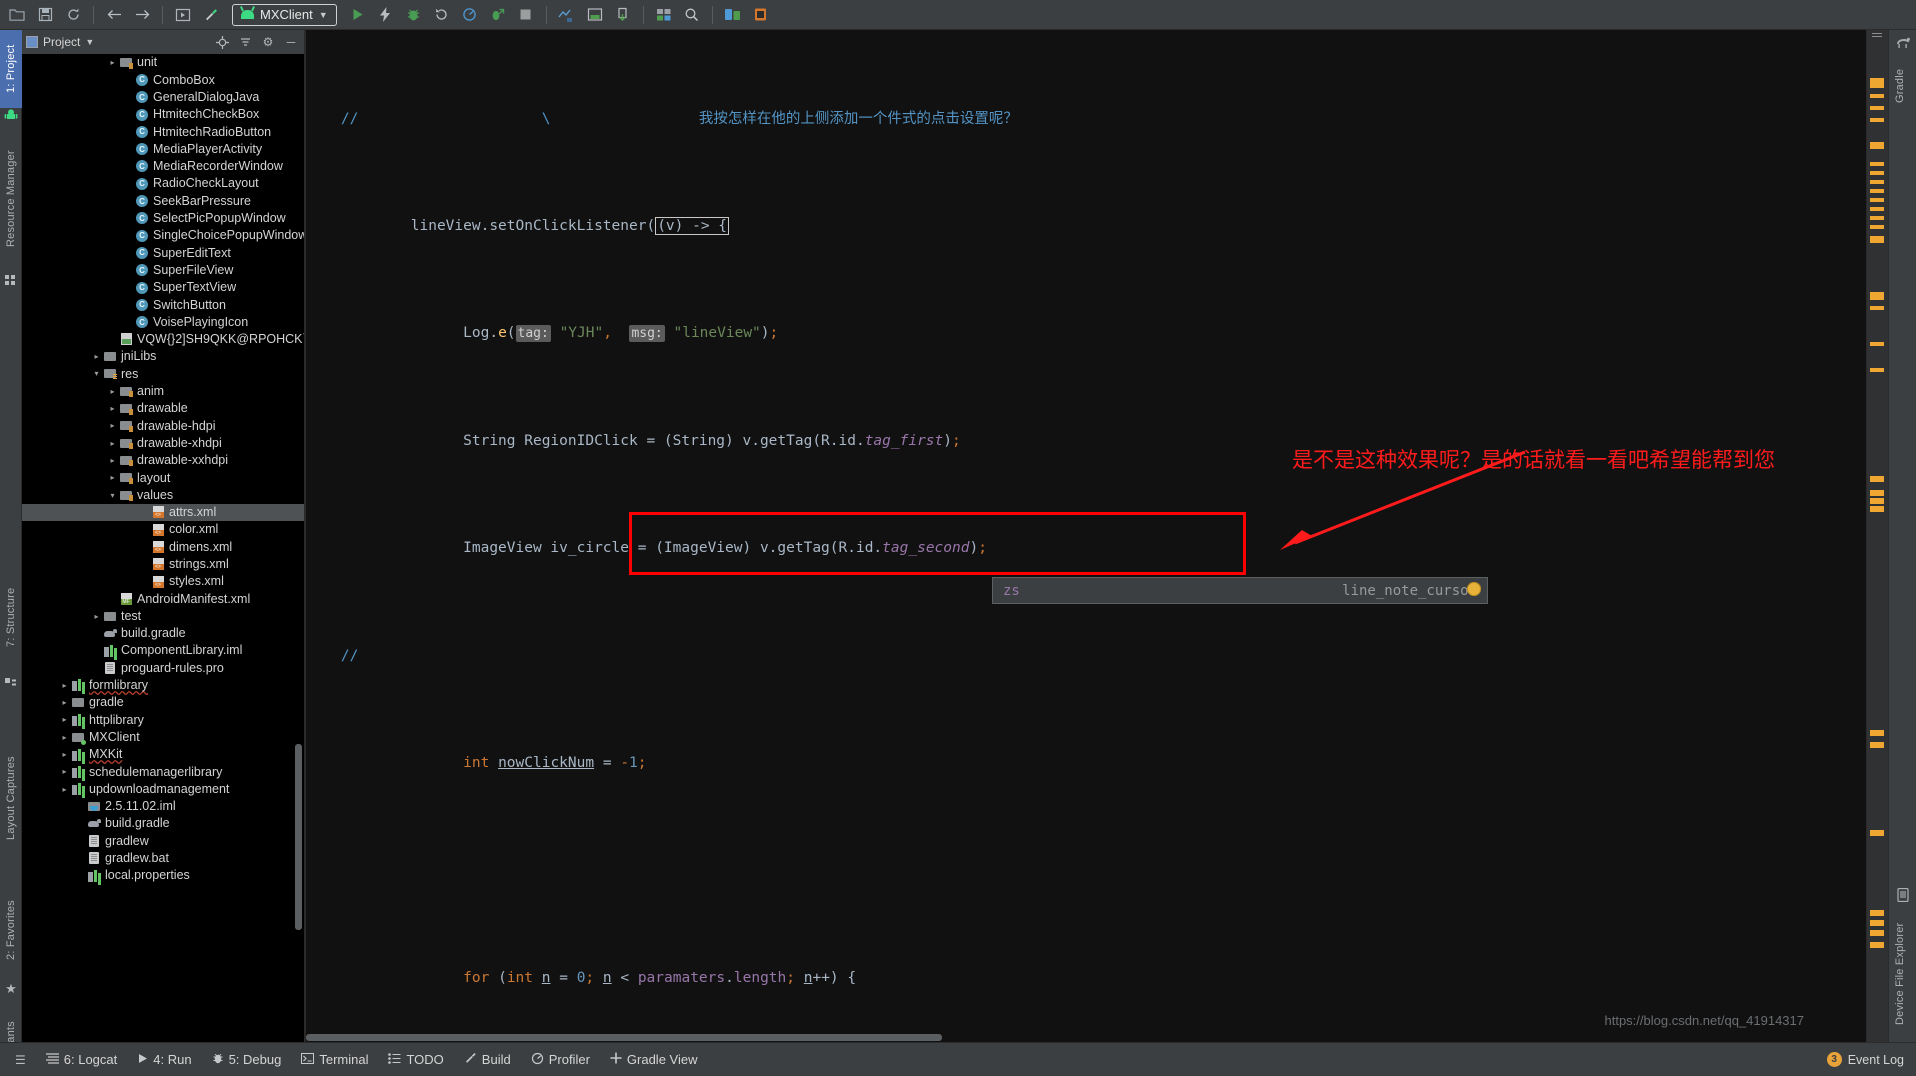  What do you see at coordinates (164, 1059) in the screenshot?
I see `status-item-run: 4: Run` at bounding box center [164, 1059].